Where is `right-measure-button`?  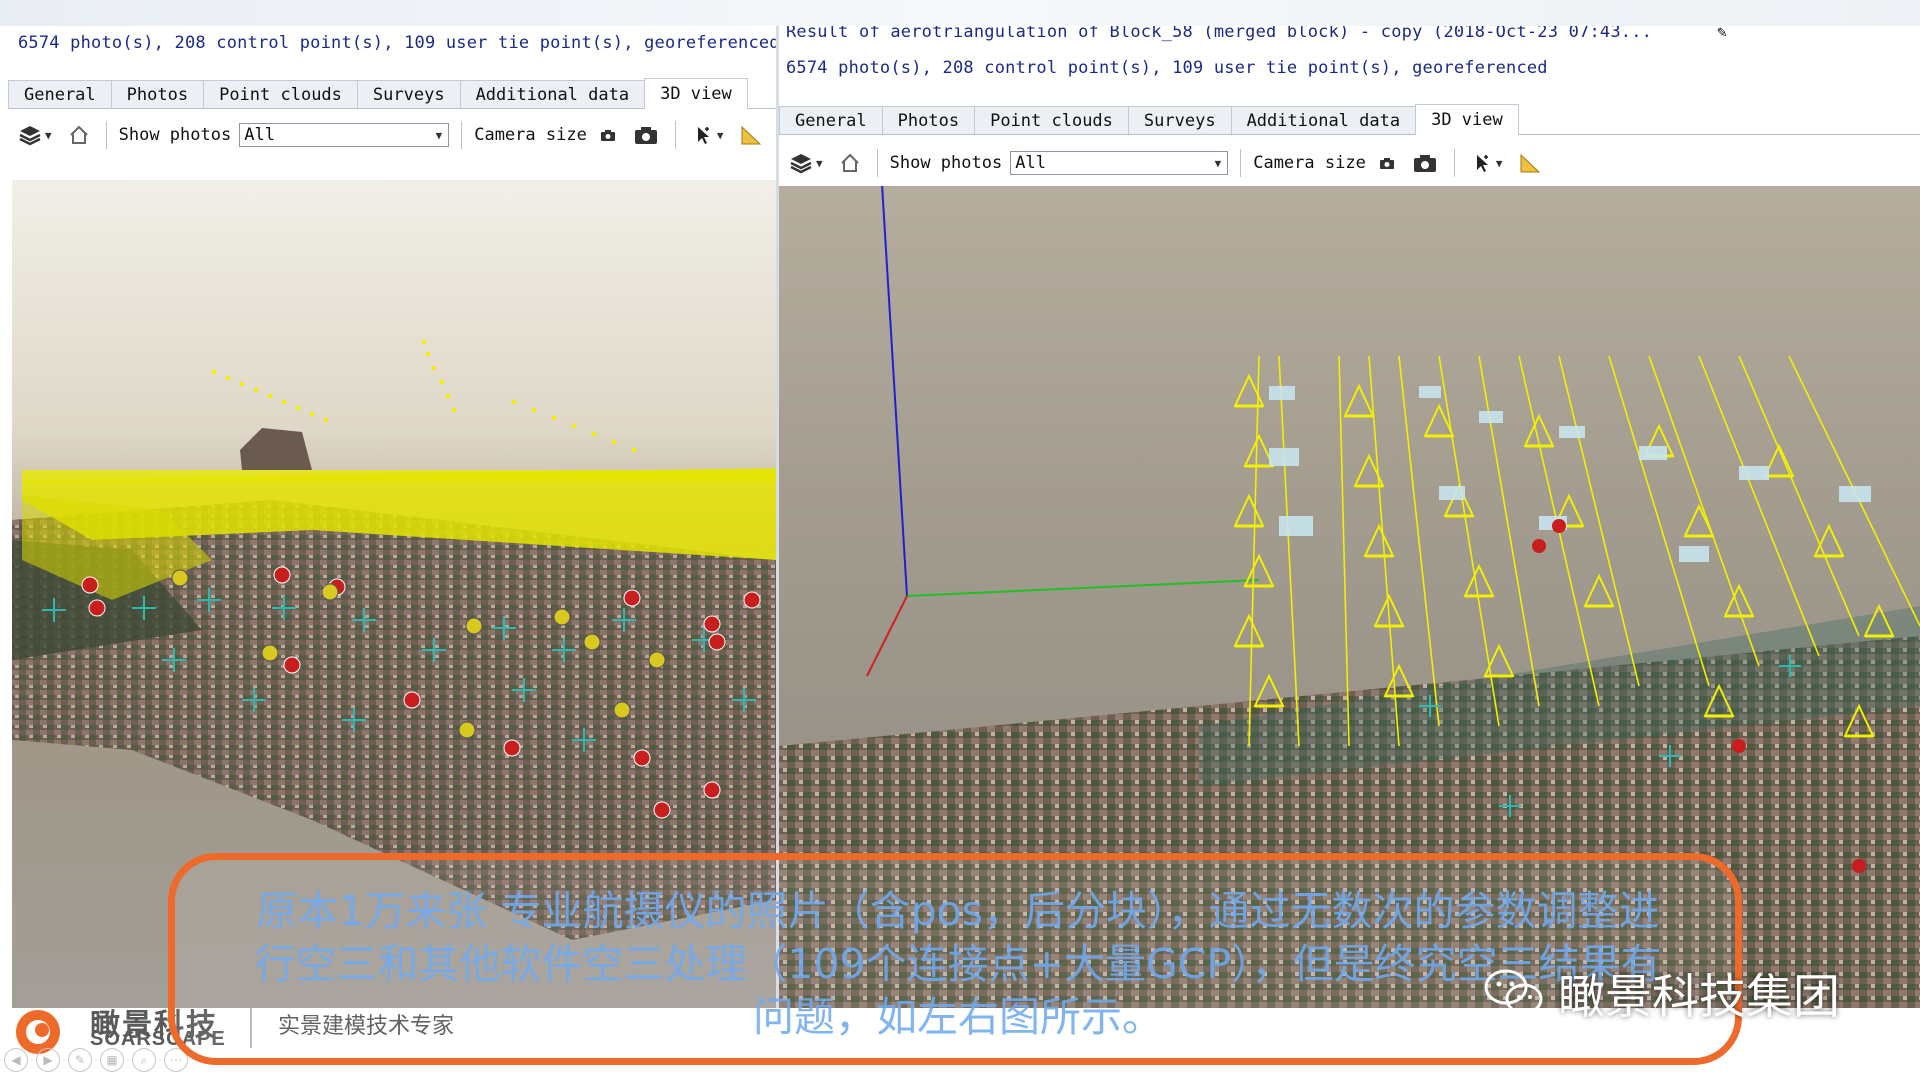 right-measure-button is located at coordinates (1530, 163).